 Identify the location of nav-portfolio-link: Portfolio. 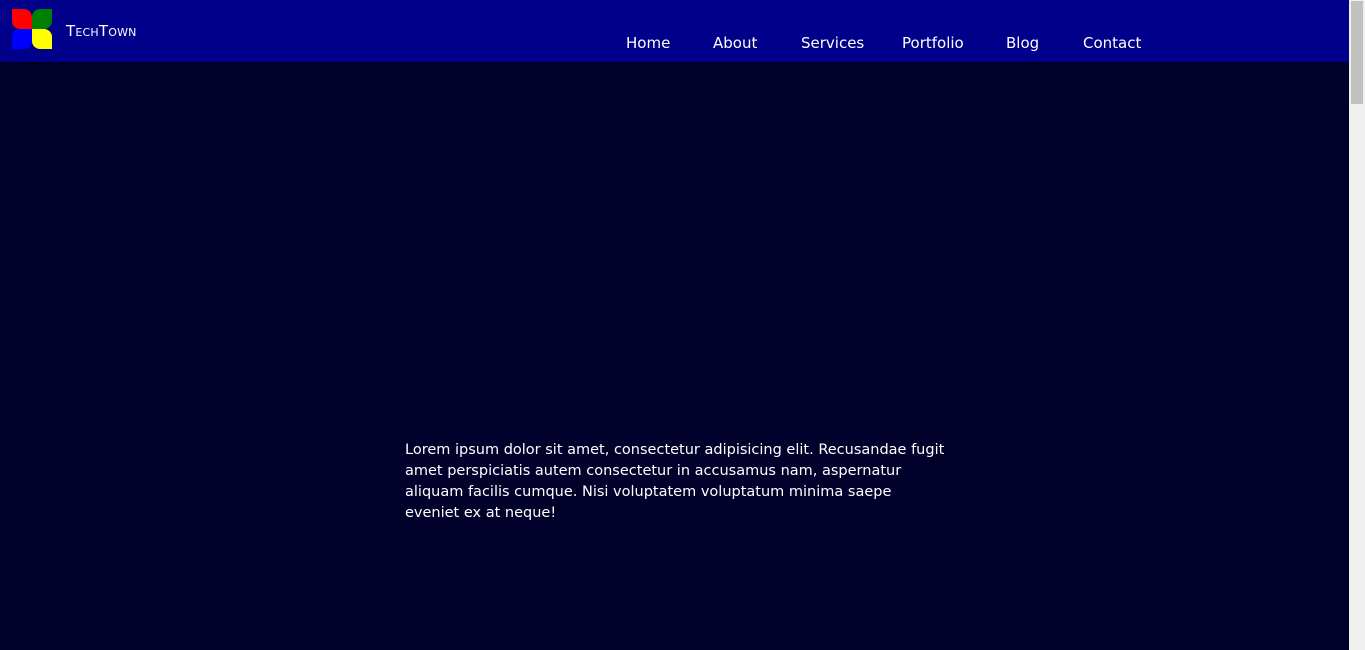
(933, 43).